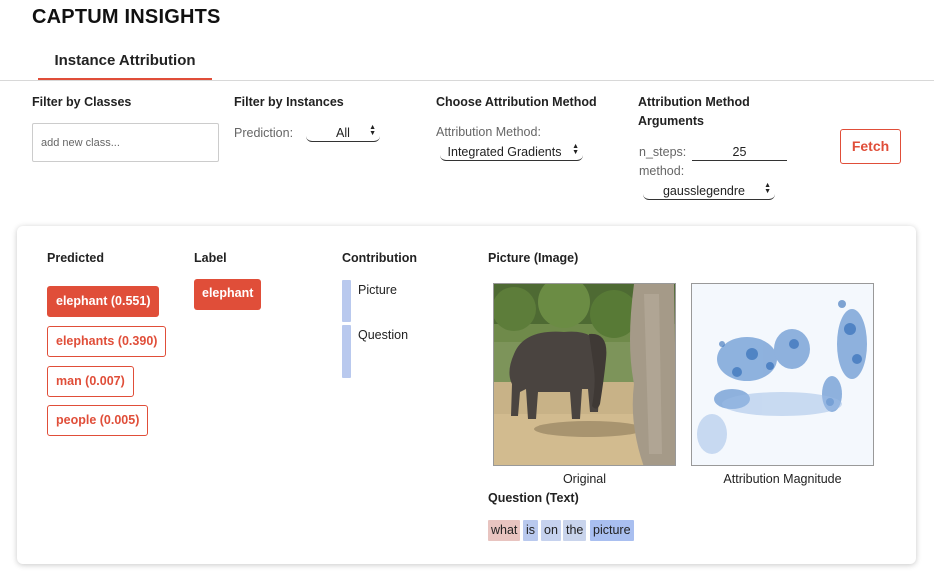  Describe the element at coordinates (739, 152) in the screenshot. I see `n-steps-input: 25` at that location.